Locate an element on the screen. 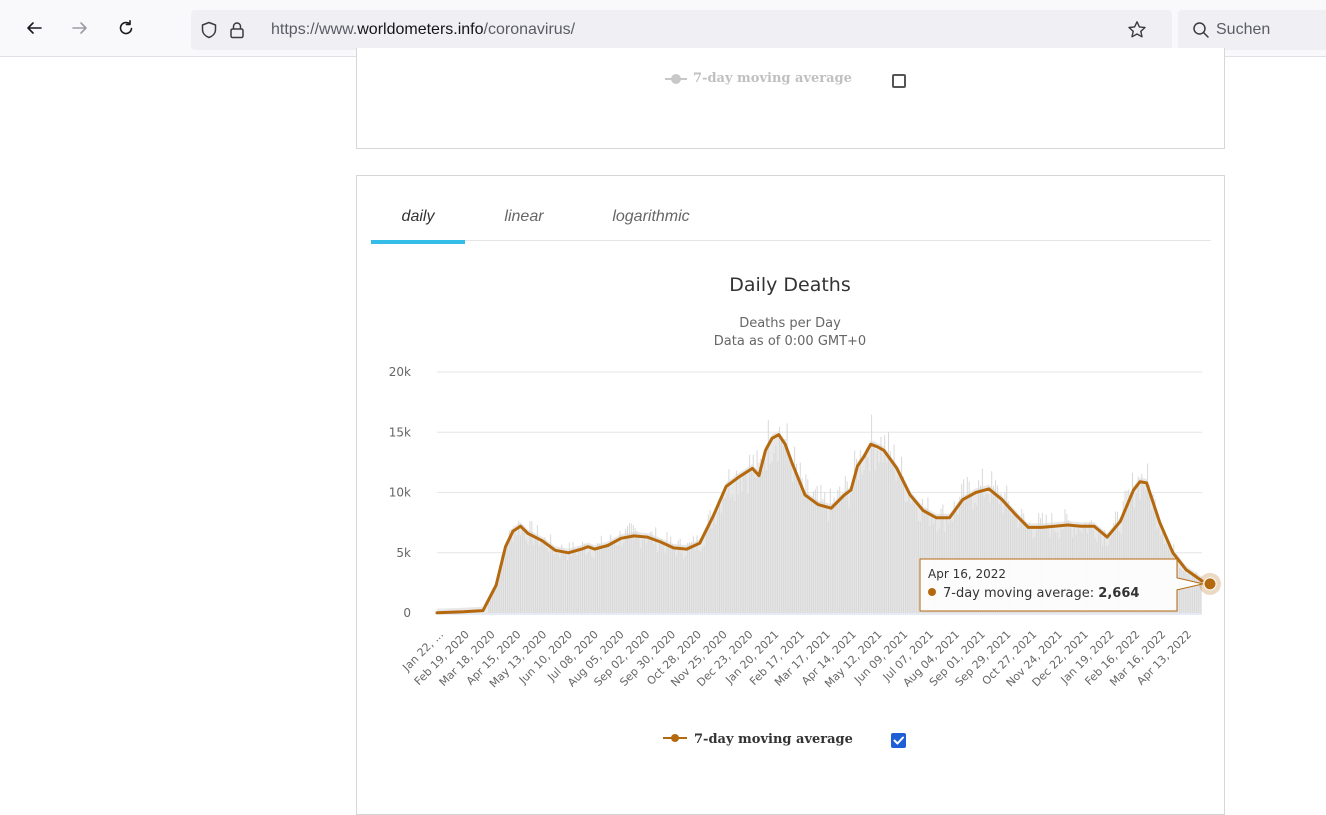 The height and width of the screenshot is (815, 1326). checkbox-box is located at coordinates (898, 740).